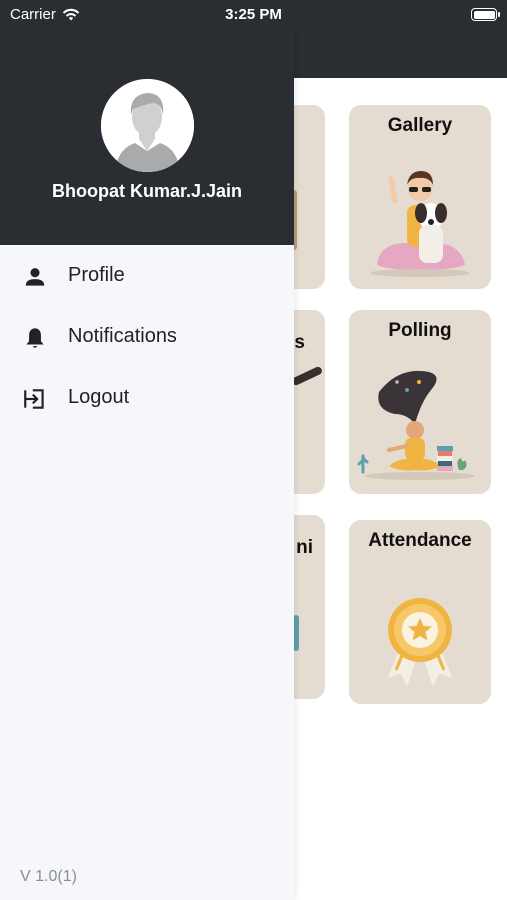 The width and height of the screenshot is (507, 900). What do you see at coordinates (299, 342) in the screenshot?
I see `card-left-2-title: s` at bounding box center [299, 342].